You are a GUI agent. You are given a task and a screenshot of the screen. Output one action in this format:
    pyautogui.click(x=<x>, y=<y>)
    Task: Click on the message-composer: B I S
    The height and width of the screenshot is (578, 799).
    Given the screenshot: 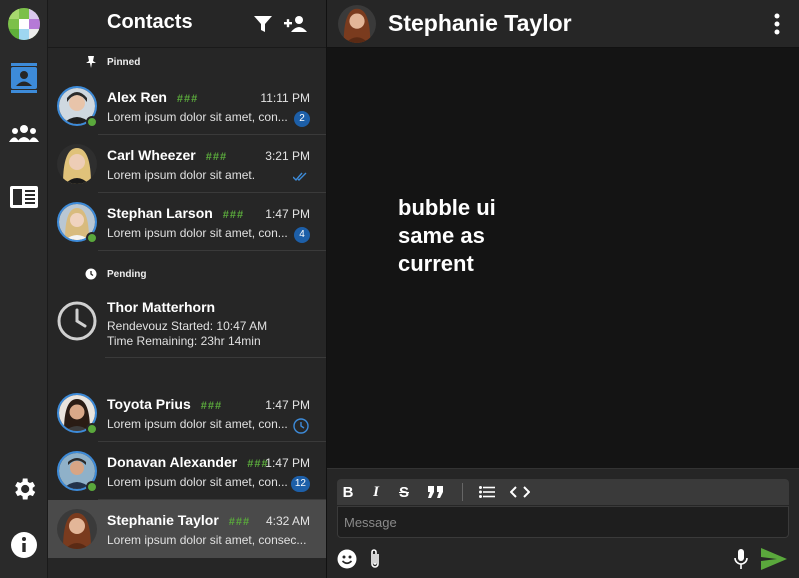 What is the action you would take?
    pyautogui.click(x=563, y=523)
    